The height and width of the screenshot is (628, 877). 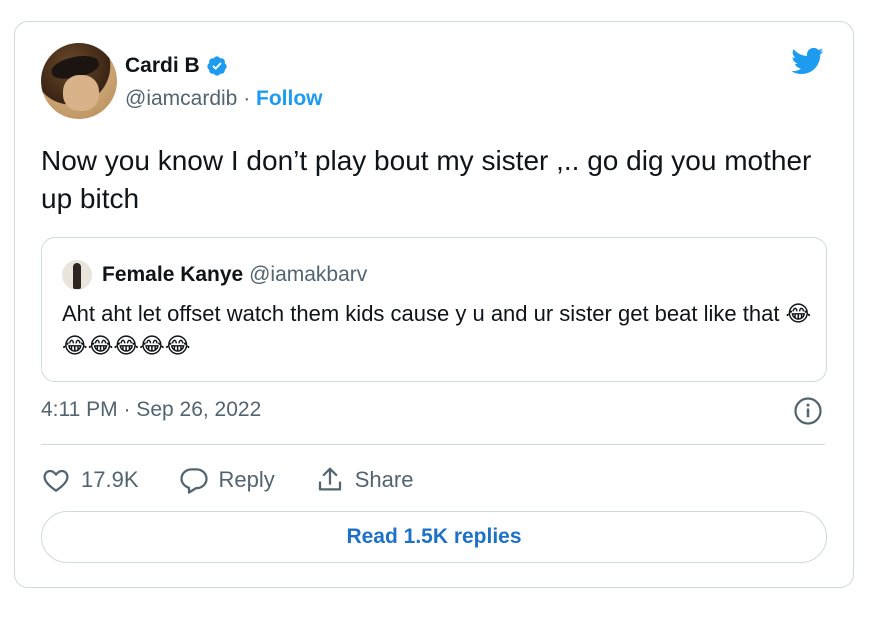 I want to click on author-avatar, so click(x=79, y=81).